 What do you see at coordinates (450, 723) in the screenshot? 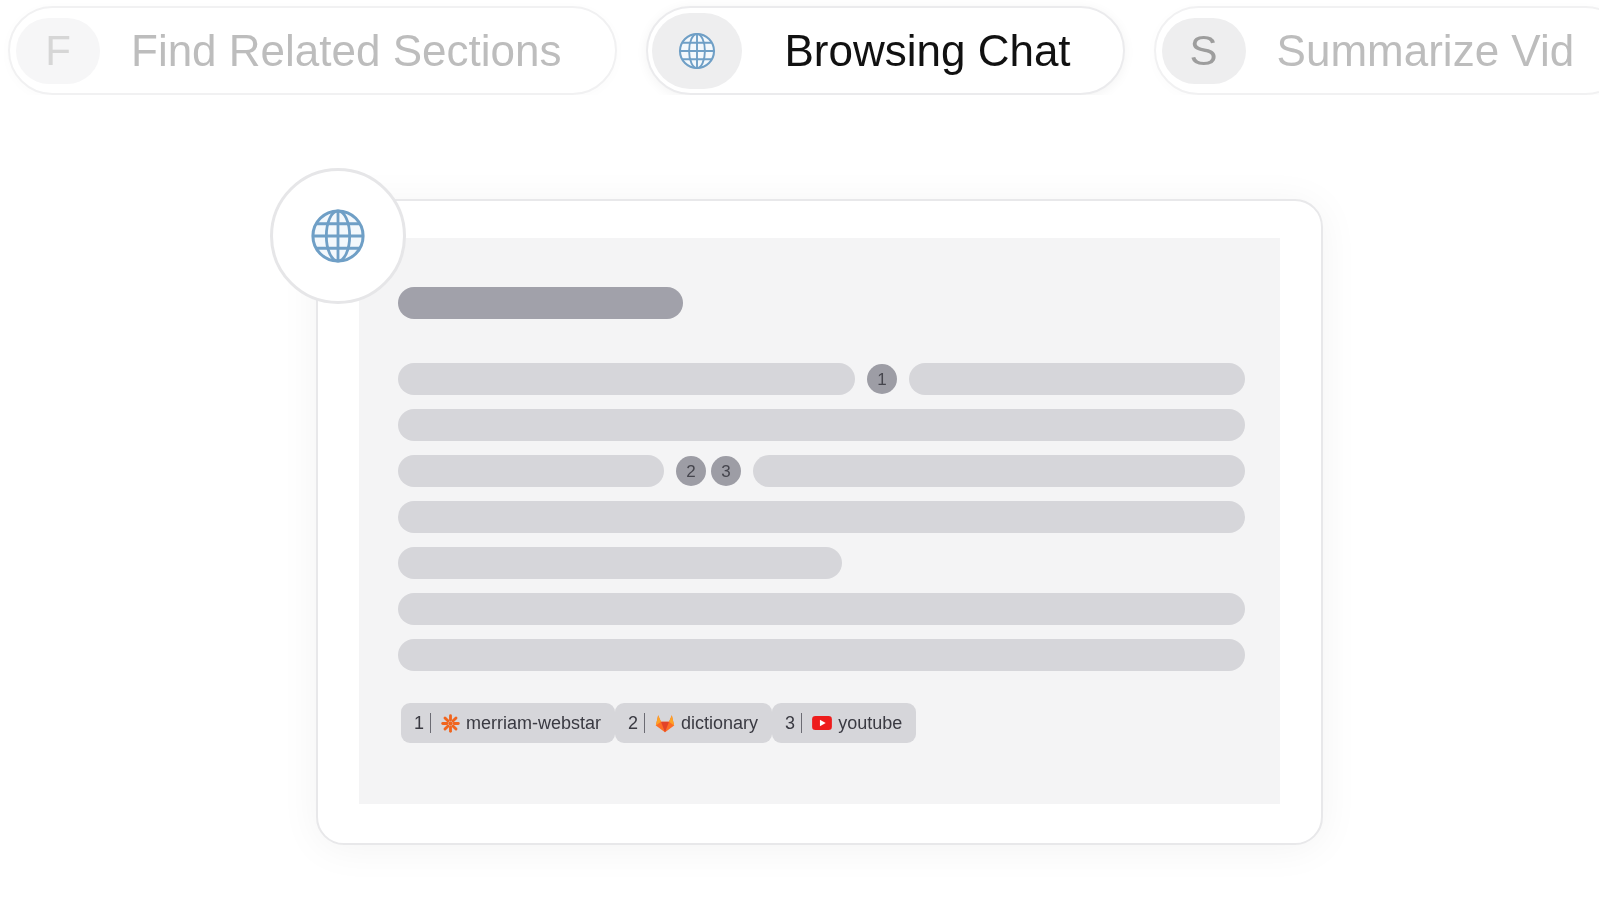
I see `sunburst-icon` at bounding box center [450, 723].